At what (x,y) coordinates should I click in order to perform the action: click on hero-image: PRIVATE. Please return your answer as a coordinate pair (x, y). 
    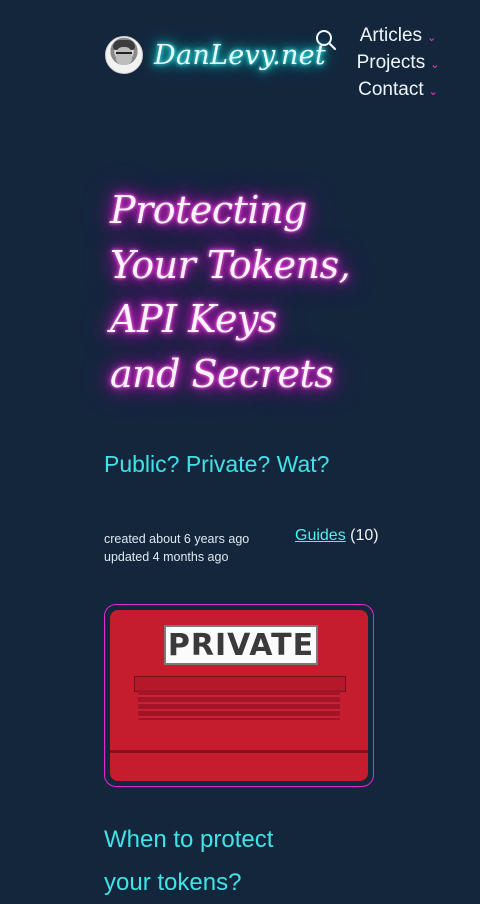
    Looking at the image, I should click on (239, 695).